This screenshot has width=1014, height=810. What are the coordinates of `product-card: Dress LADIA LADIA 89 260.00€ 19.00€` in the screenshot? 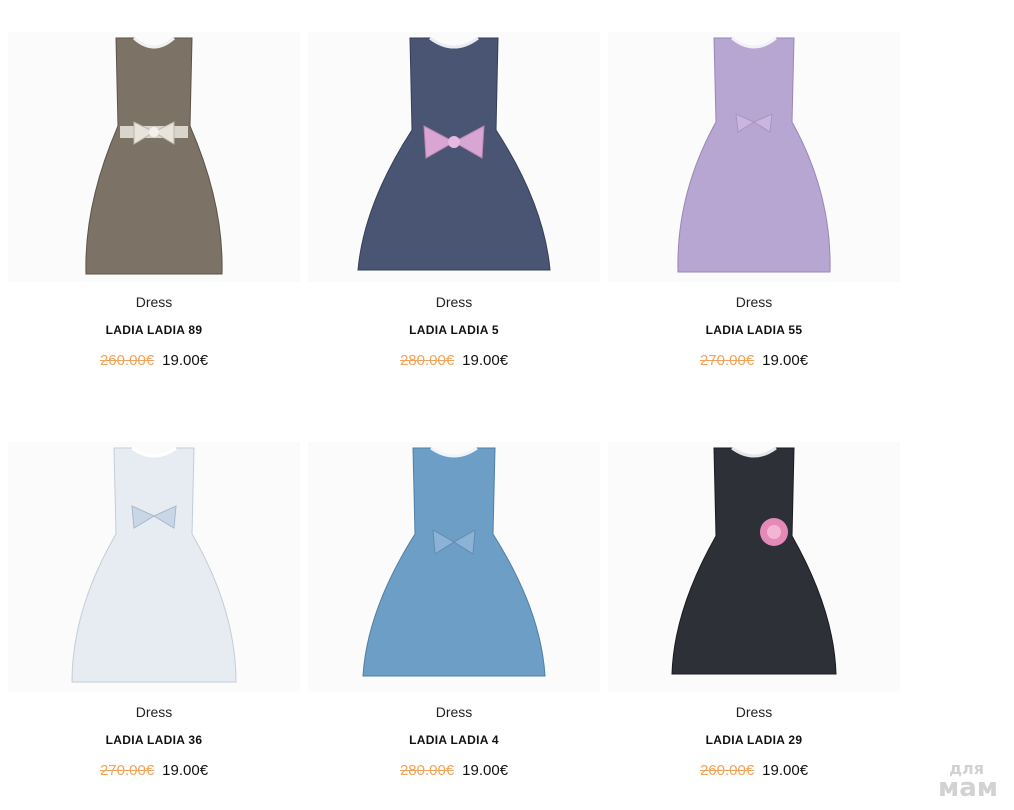 It's located at (154, 200).